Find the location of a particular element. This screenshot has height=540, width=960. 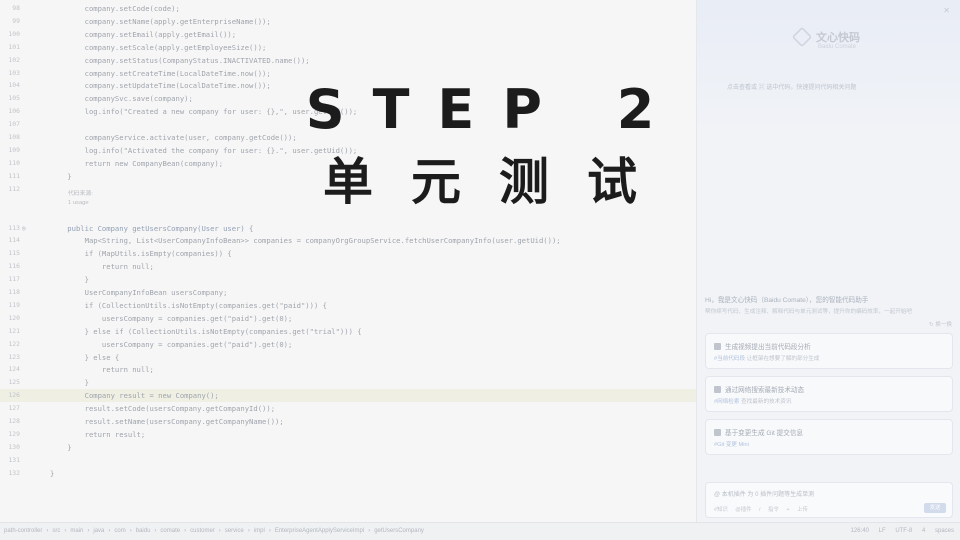

breadcrumb-item: path-controller is located at coordinates (23, 531).